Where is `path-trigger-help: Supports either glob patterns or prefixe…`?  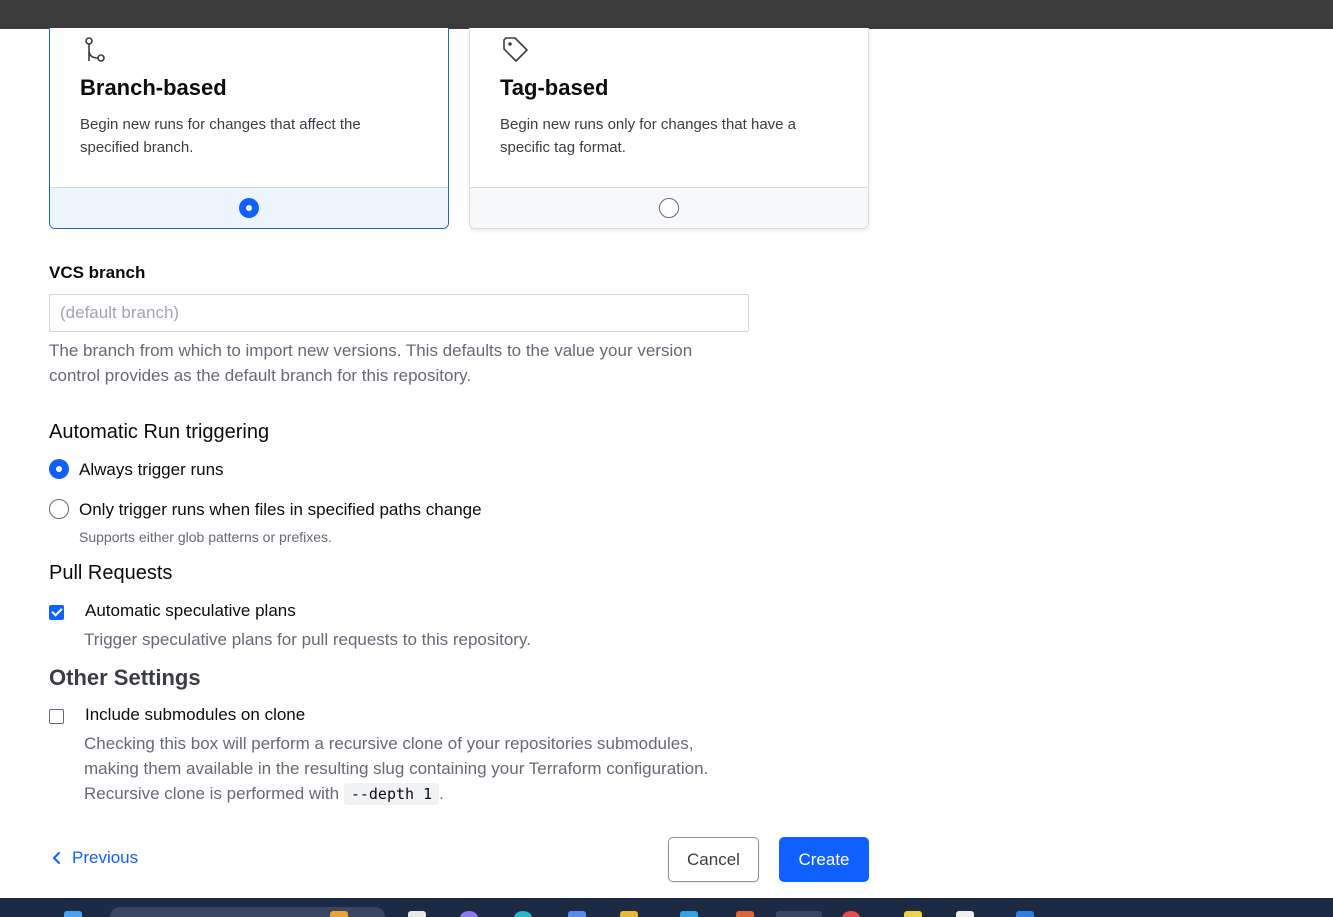
path-trigger-help: Supports either glob patterns or prefixe… is located at coordinates (205, 537).